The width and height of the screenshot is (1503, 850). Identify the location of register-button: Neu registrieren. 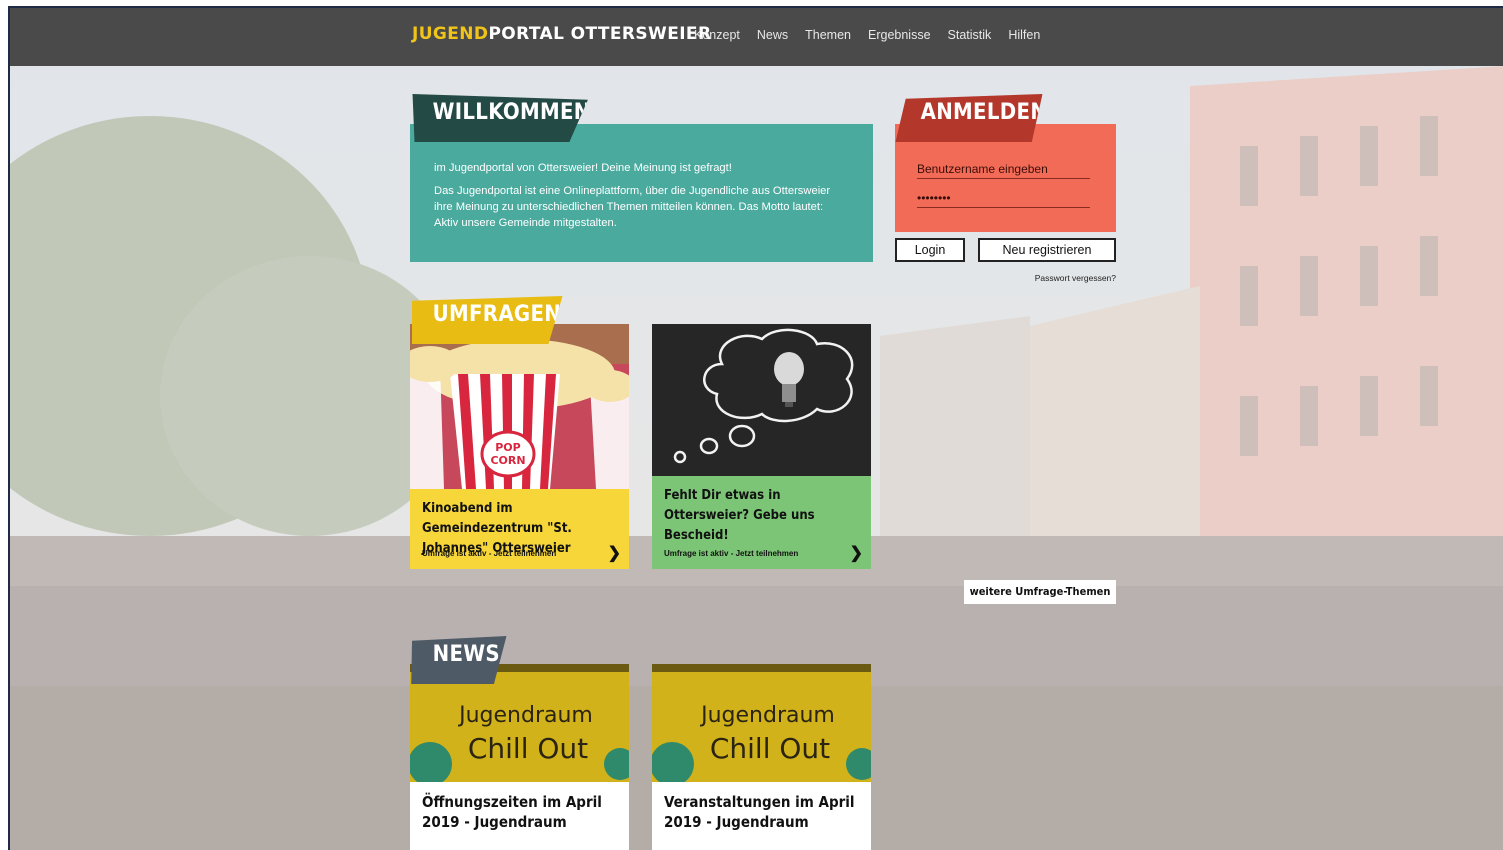
(1047, 250).